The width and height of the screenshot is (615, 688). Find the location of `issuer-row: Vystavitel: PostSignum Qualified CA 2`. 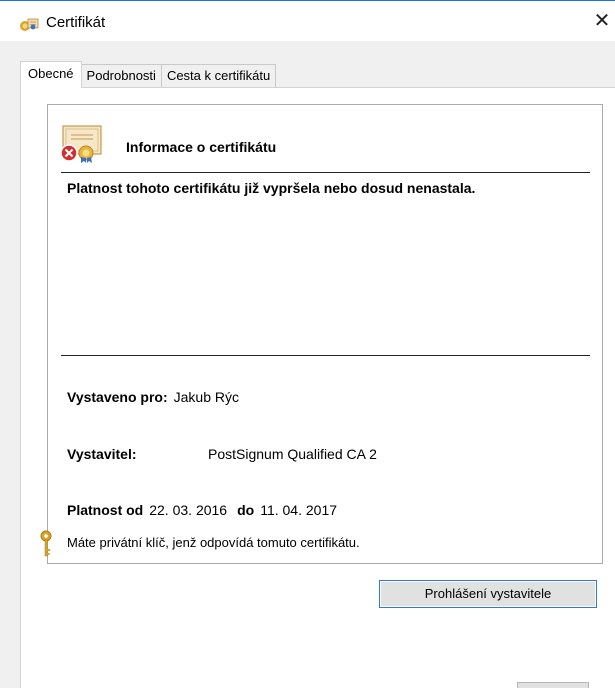

issuer-row: Vystavitel: PostSignum Qualified CA 2 is located at coordinates (222, 454).